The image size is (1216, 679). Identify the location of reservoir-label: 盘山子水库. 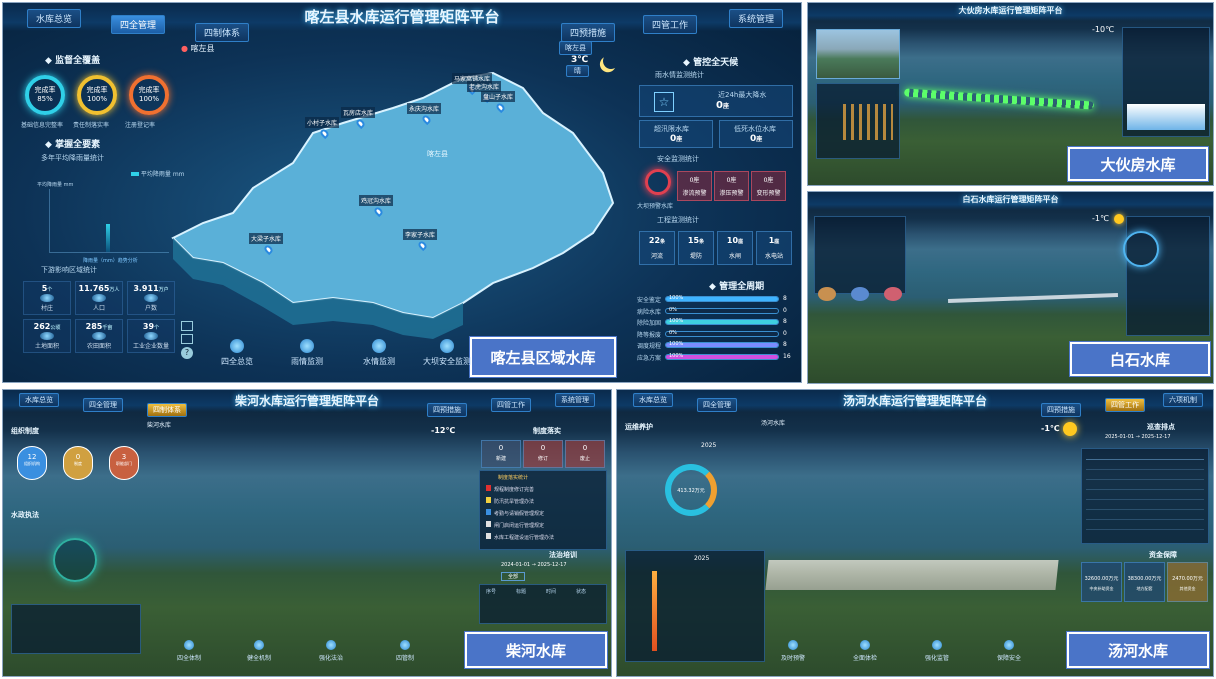
(498, 96).